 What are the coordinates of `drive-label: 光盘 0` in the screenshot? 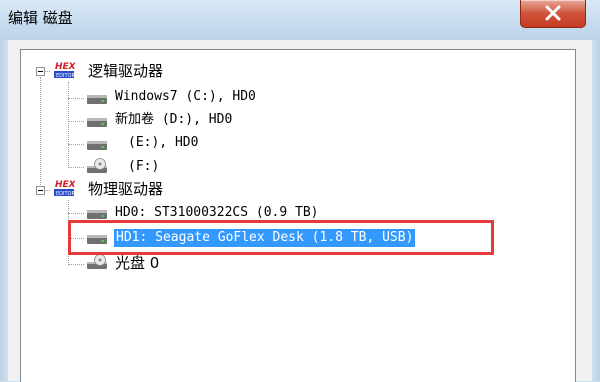 It's located at (137, 263).